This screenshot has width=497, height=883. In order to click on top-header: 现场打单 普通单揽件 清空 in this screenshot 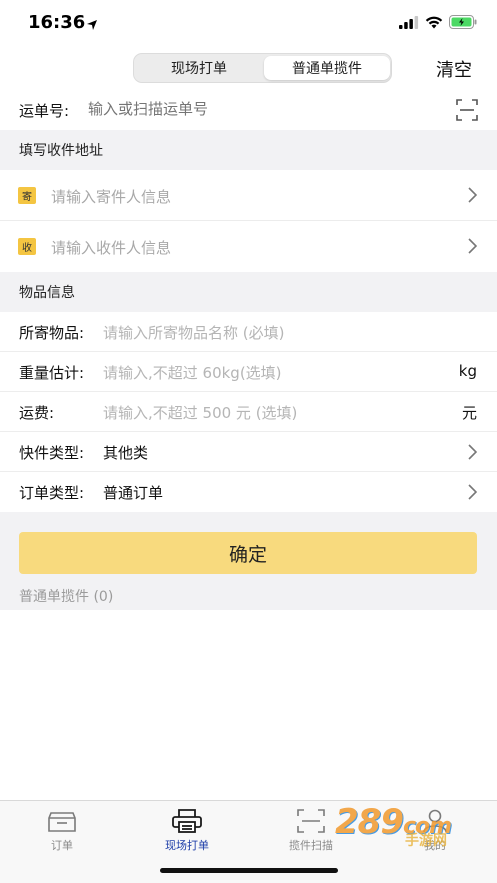, I will do `click(248, 69)`.